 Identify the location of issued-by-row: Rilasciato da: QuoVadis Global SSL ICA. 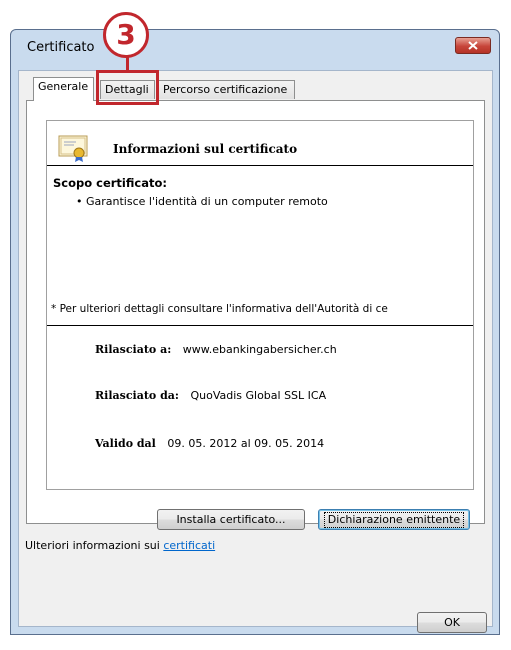
(210, 395).